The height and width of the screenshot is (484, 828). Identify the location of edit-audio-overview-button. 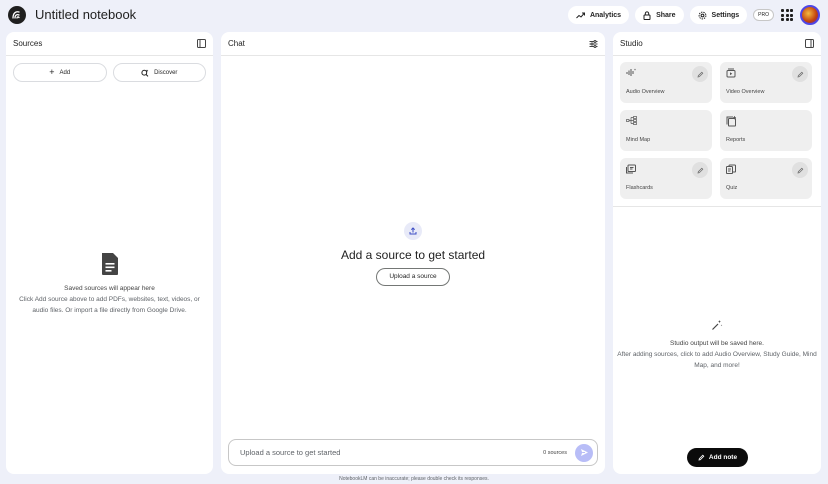
(700, 74).